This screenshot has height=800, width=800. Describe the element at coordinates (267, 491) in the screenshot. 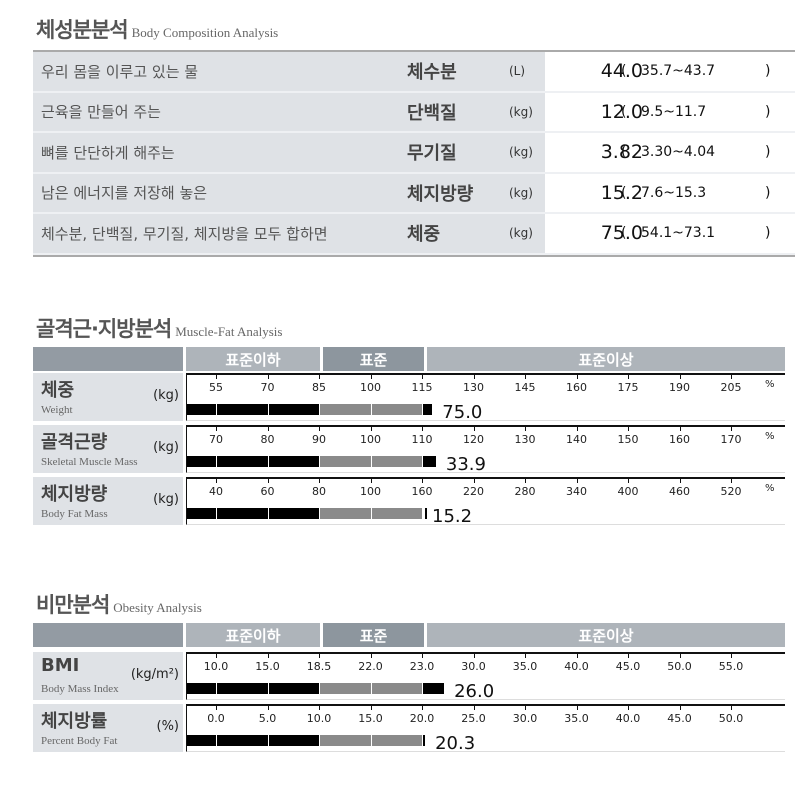

I see `tick-label: 60` at that location.